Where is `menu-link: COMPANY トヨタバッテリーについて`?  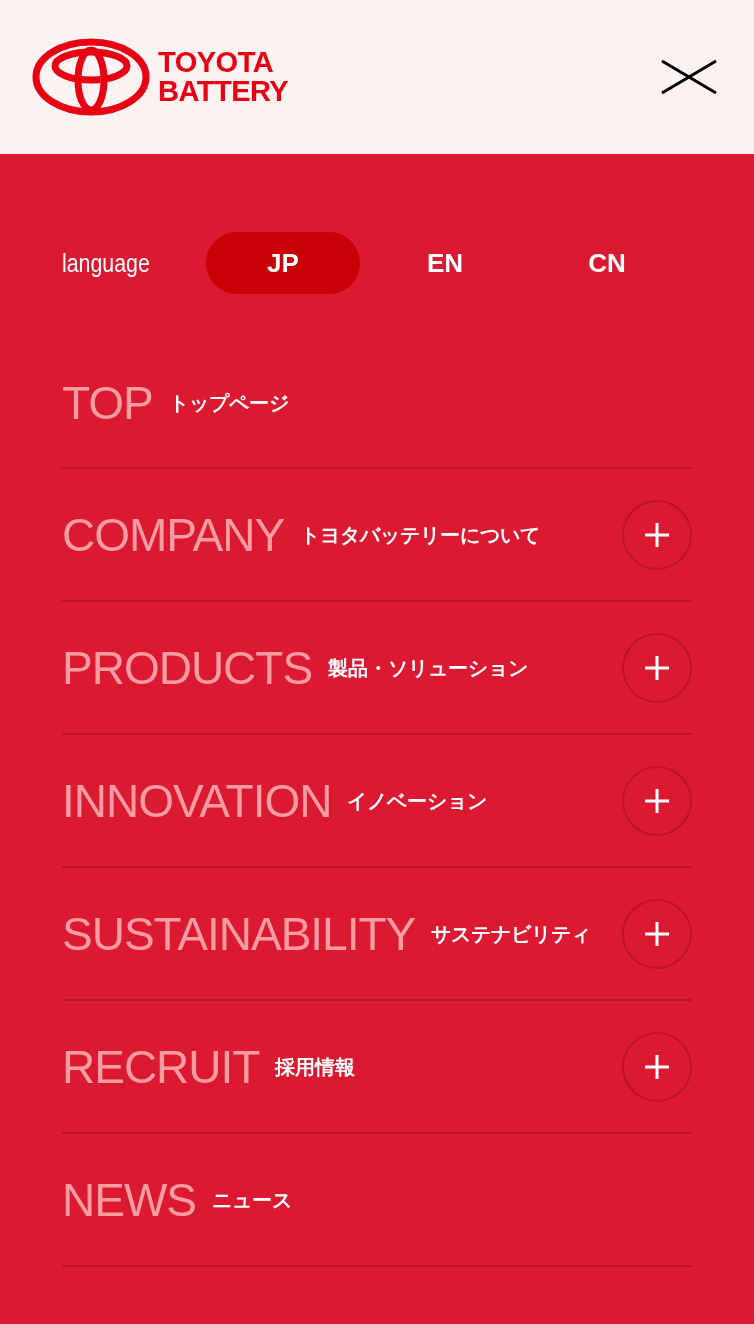 menu-link: COMPANY トヨタバッテリーについて is located at coordinates (301, 534).